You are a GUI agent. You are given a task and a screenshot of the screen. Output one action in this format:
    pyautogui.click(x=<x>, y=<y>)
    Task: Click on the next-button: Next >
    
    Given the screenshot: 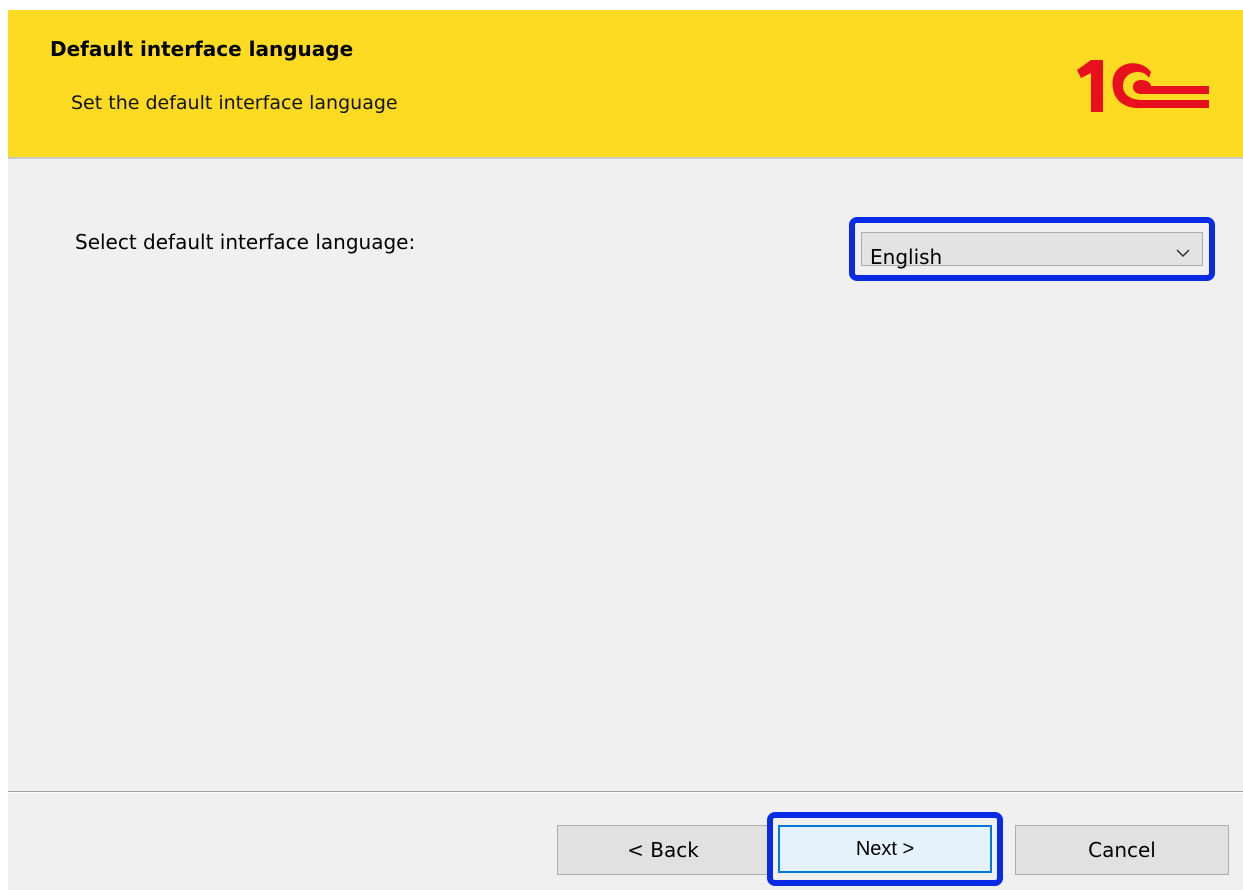 What is the action you would take?
    pyautogui.click(x=885, y=849)
    